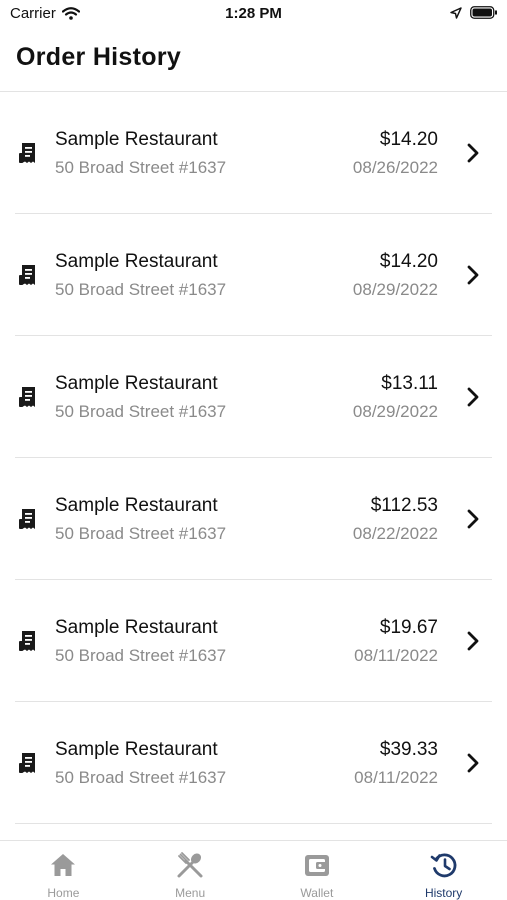 This screenshot has height=900, width=507. What do you see at coordinates (408, 749) in the screenshot?
I see `order-price: $39.33` at bounding box center [408, 749].